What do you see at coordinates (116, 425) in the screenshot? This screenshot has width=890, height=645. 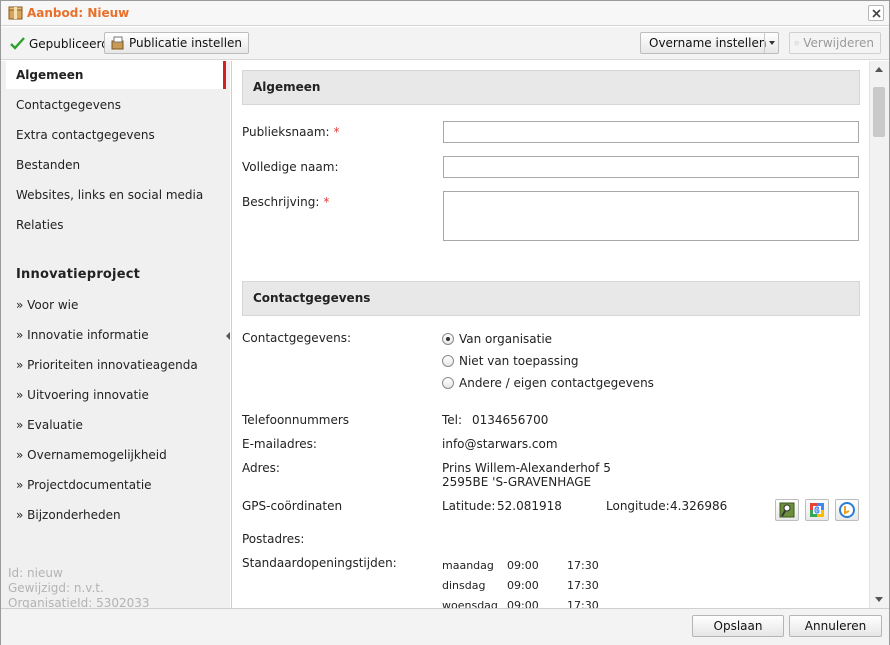 I see `sidebar-item-evaluatie: » Evaluatie` at bounding box center [116, 425].